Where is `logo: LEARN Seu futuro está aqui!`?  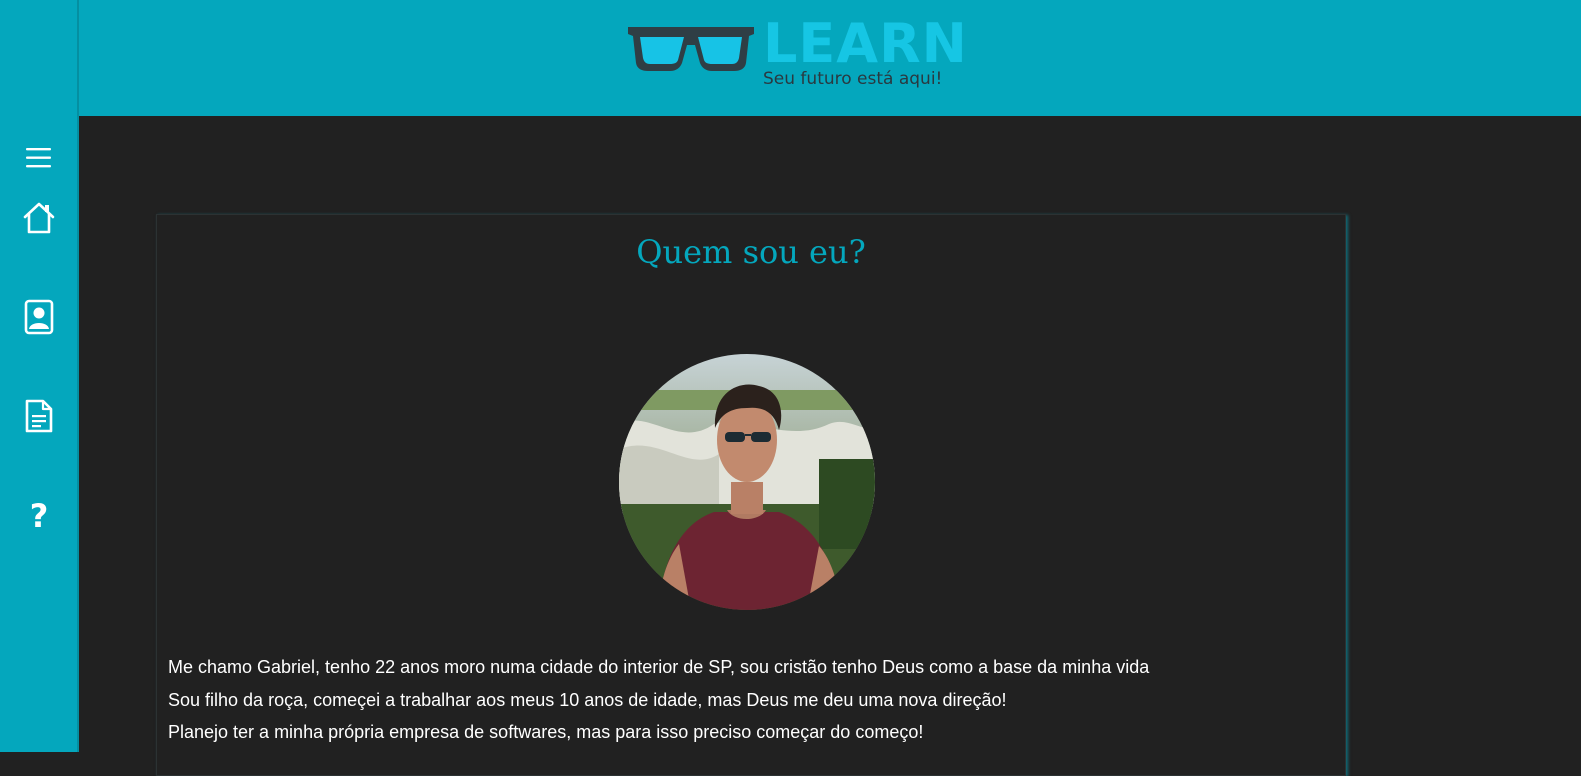 logo: LEARN Seu futuro está aqui! is located at coordinates (796, 56).